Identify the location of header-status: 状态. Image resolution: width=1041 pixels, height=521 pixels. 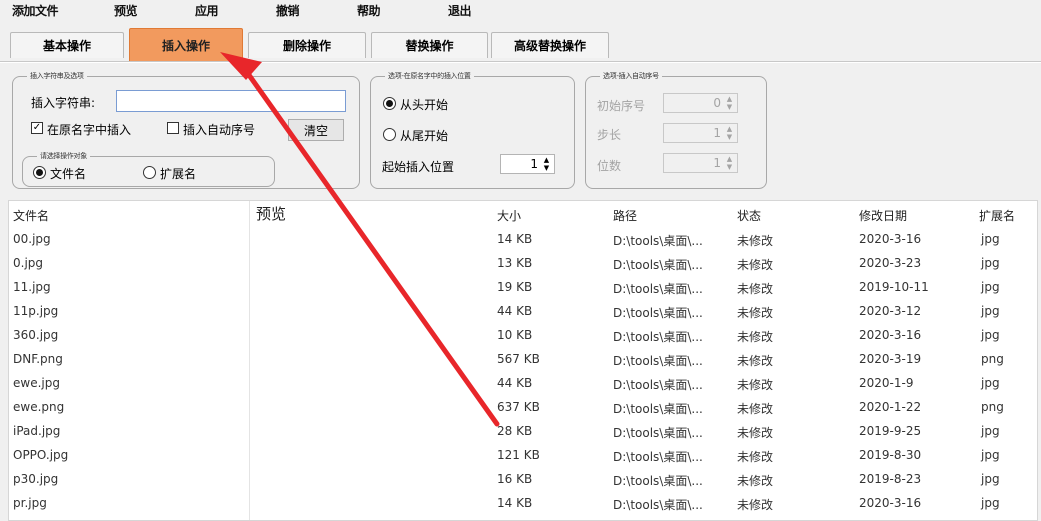
(749, 215).